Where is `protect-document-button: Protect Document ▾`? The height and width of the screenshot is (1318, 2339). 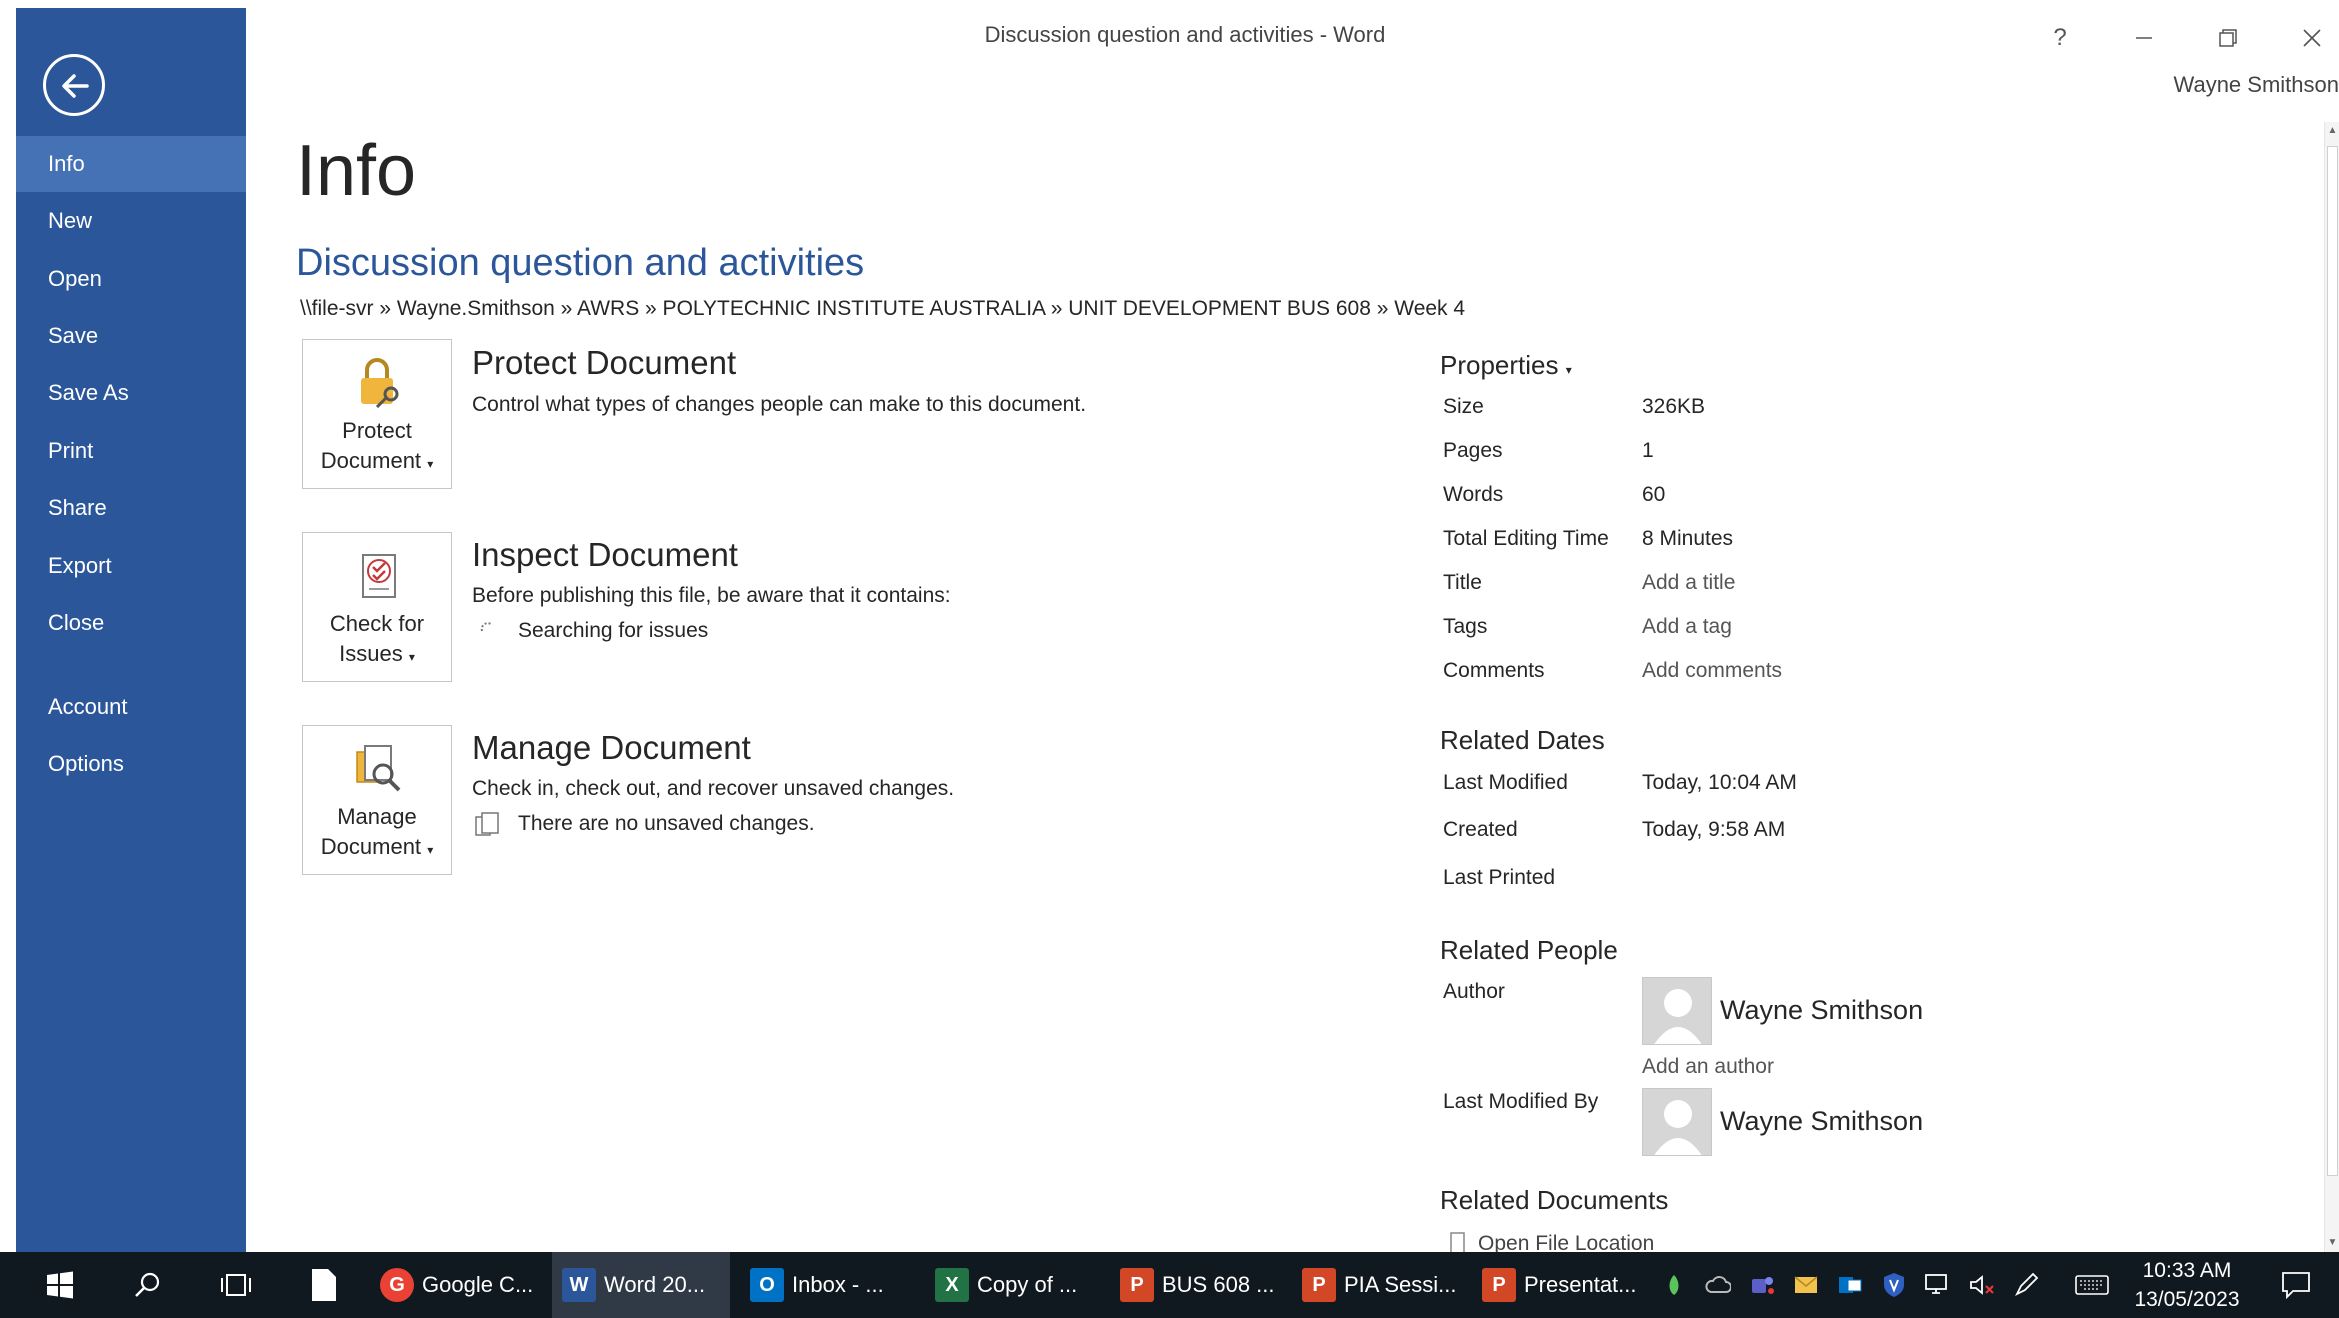
protect-document-button: Protect Document ▾ is located at coordinates (377, 414).